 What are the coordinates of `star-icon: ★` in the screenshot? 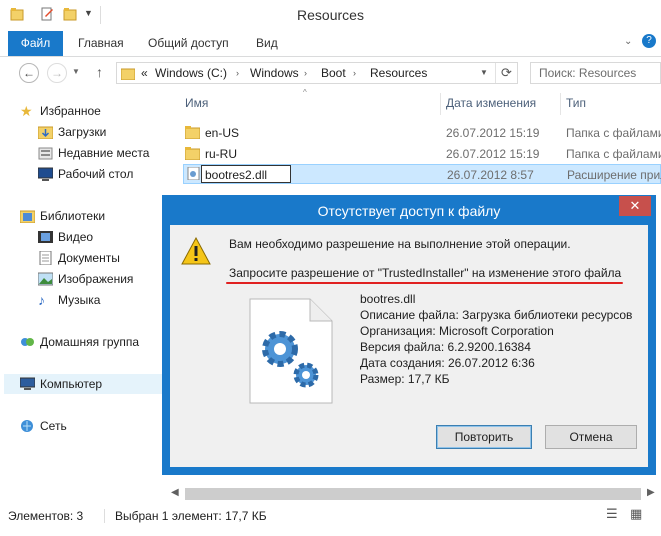 It's located at (26, 111).